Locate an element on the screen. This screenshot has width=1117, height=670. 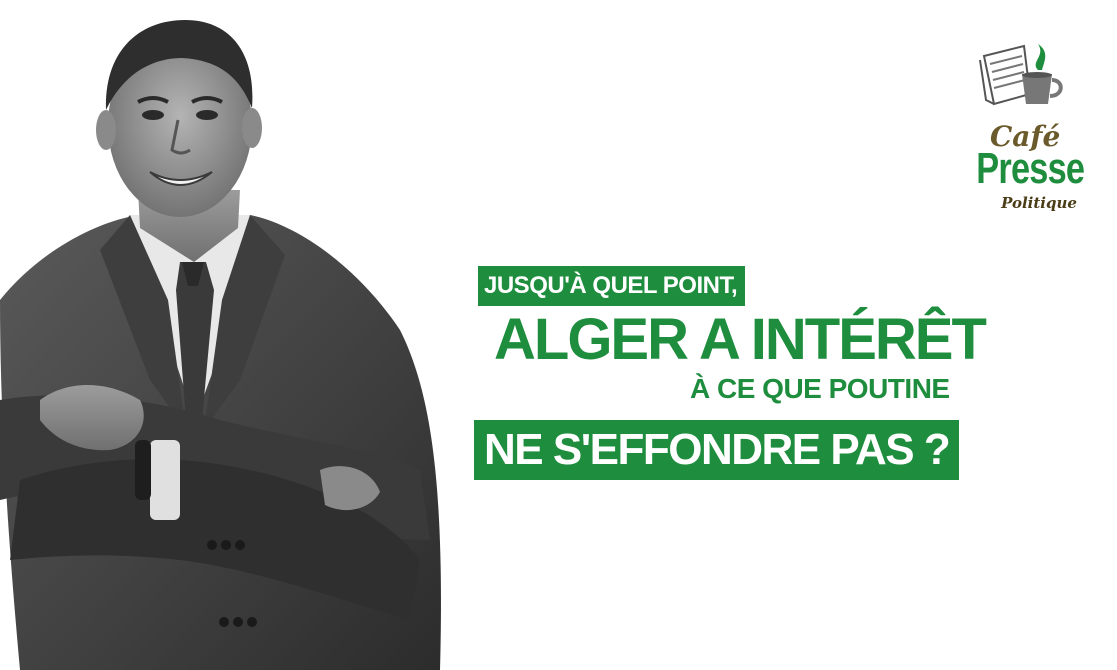
logo-word-presse: Presse is located at coordinates (1030, 168).